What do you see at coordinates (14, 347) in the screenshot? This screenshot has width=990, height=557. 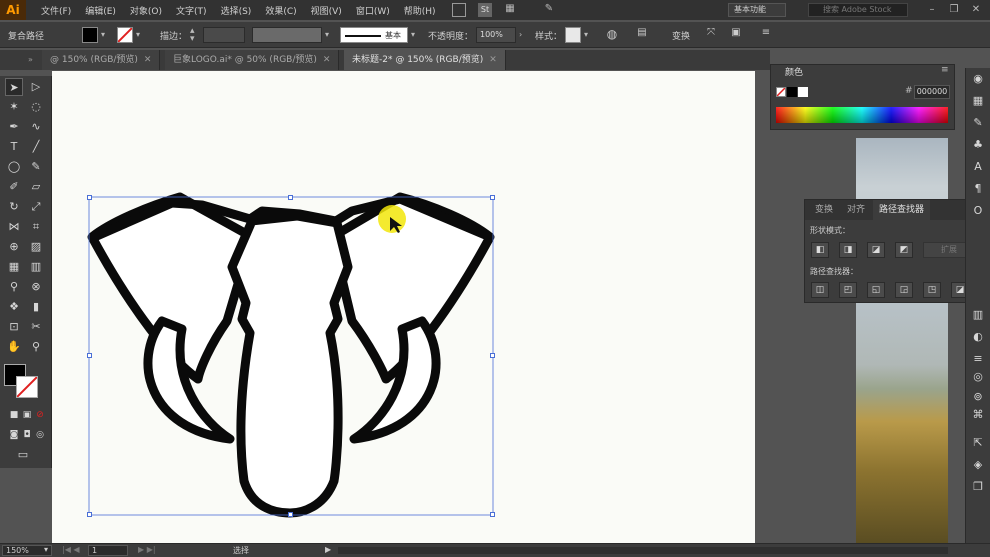 I see `hand-tool-icon: ✋` at bounding box center [14, 347].